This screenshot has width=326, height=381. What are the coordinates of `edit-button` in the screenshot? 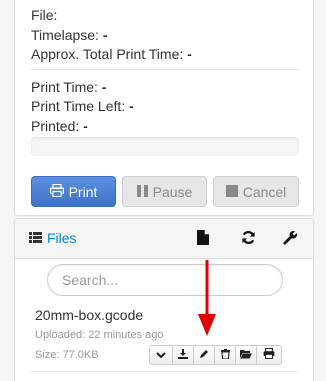 It's located at (204, 355).